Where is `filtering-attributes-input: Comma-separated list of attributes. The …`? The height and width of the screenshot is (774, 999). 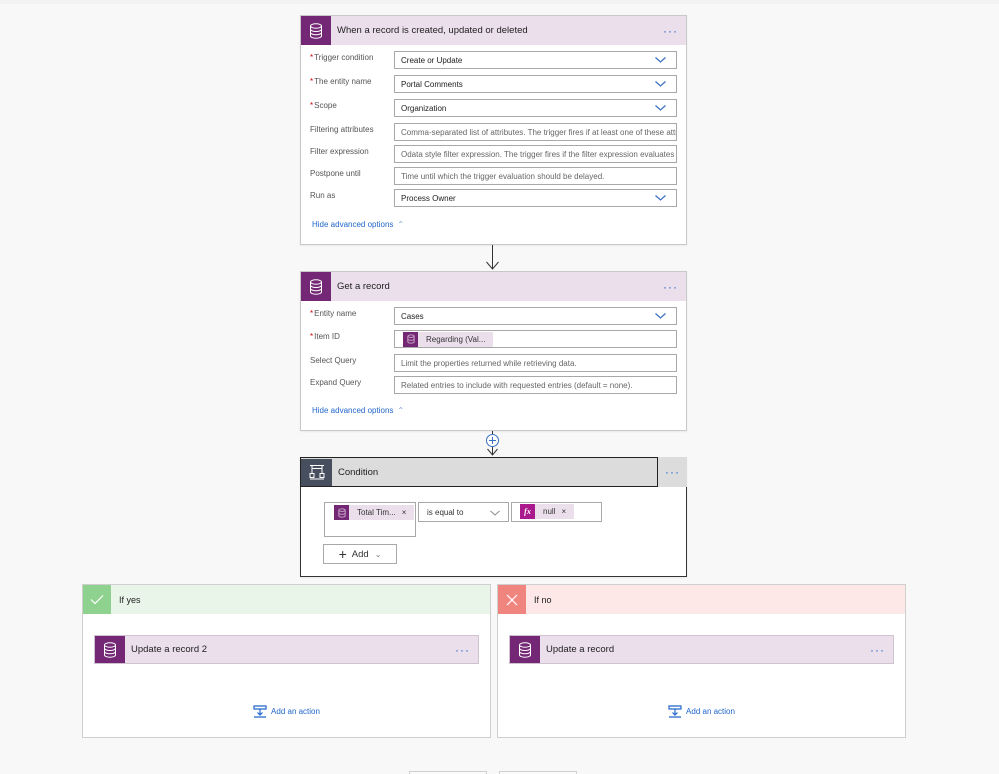 filtering-attributes-input: Comma-separated list of attributes. The … is located at coordinates (535, 132).